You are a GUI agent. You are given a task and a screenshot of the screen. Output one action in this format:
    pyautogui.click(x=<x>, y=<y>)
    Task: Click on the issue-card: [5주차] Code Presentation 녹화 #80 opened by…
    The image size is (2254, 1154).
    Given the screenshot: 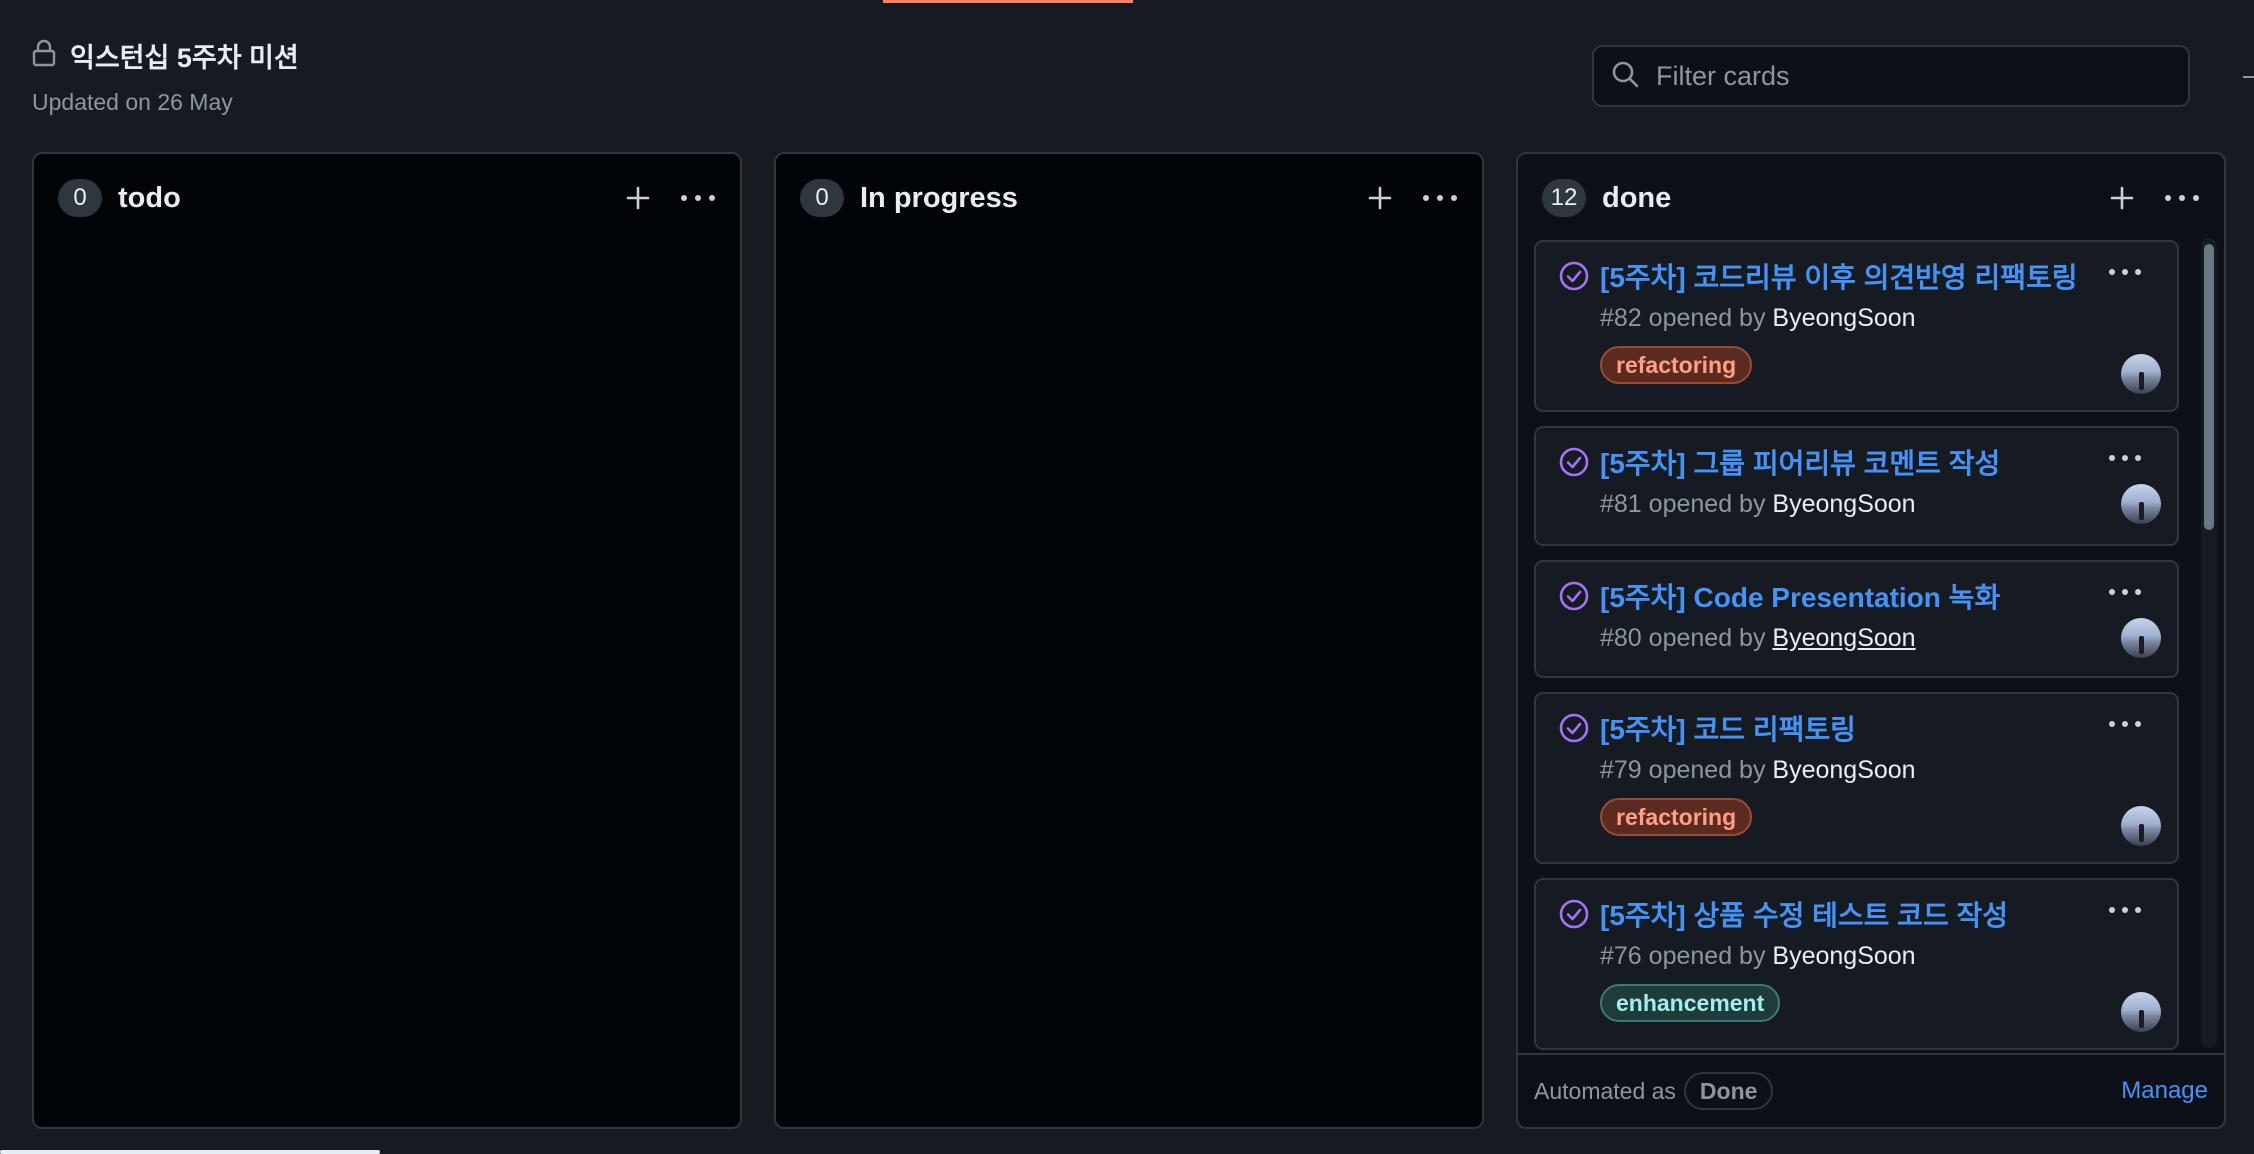 What is the action you would take?
    pyautogui.click(x=1856, y=619)
    